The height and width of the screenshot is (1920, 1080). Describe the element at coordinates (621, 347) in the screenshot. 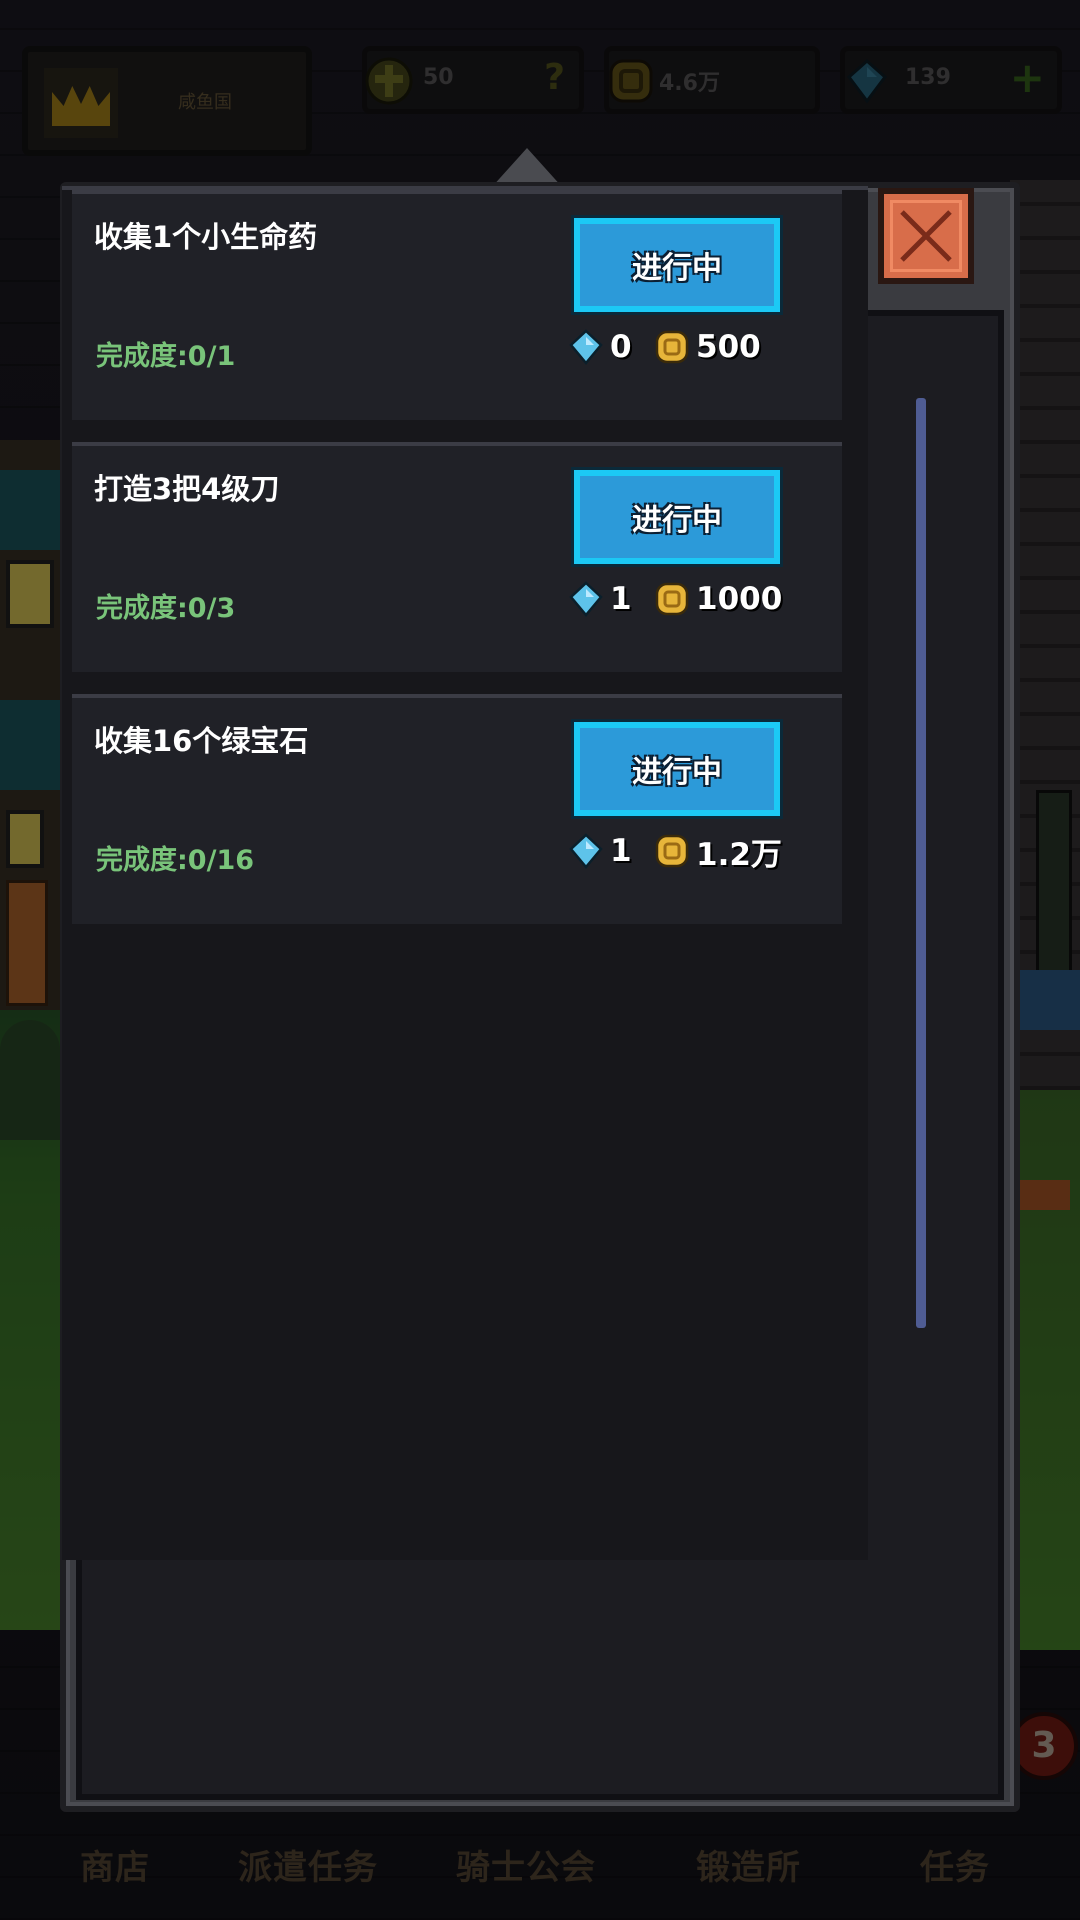

I see `gem-reward-value: 0` at that location.